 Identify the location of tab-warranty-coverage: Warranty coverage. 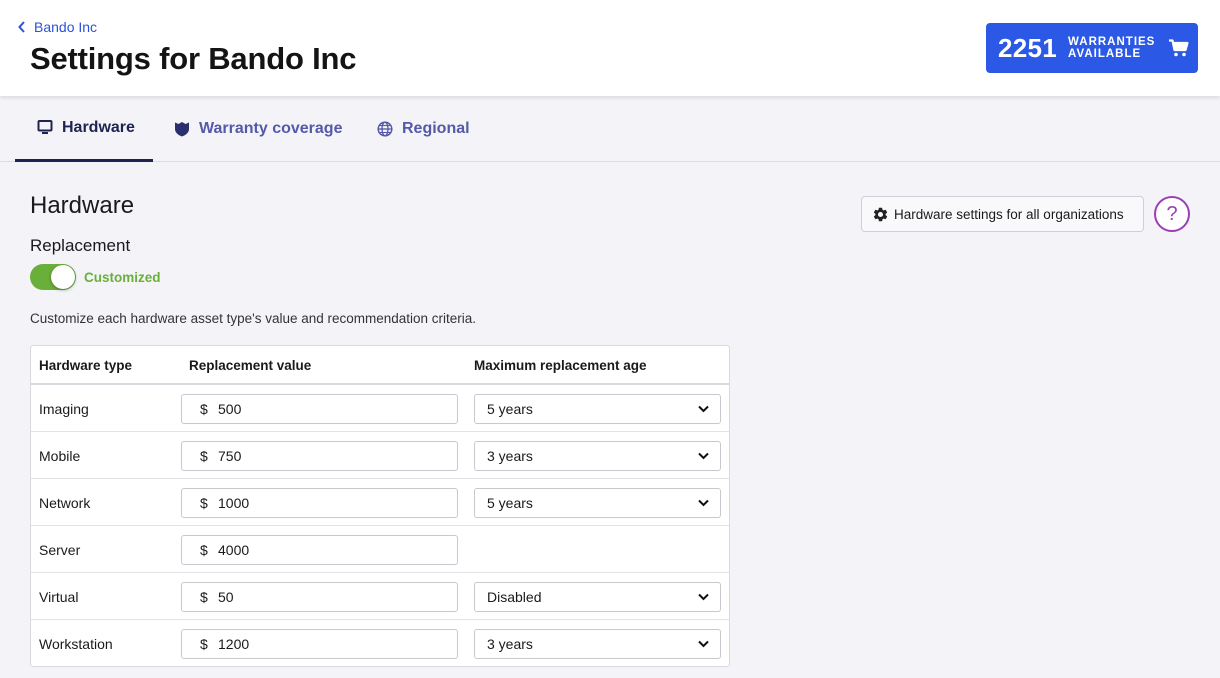
(258, 129).